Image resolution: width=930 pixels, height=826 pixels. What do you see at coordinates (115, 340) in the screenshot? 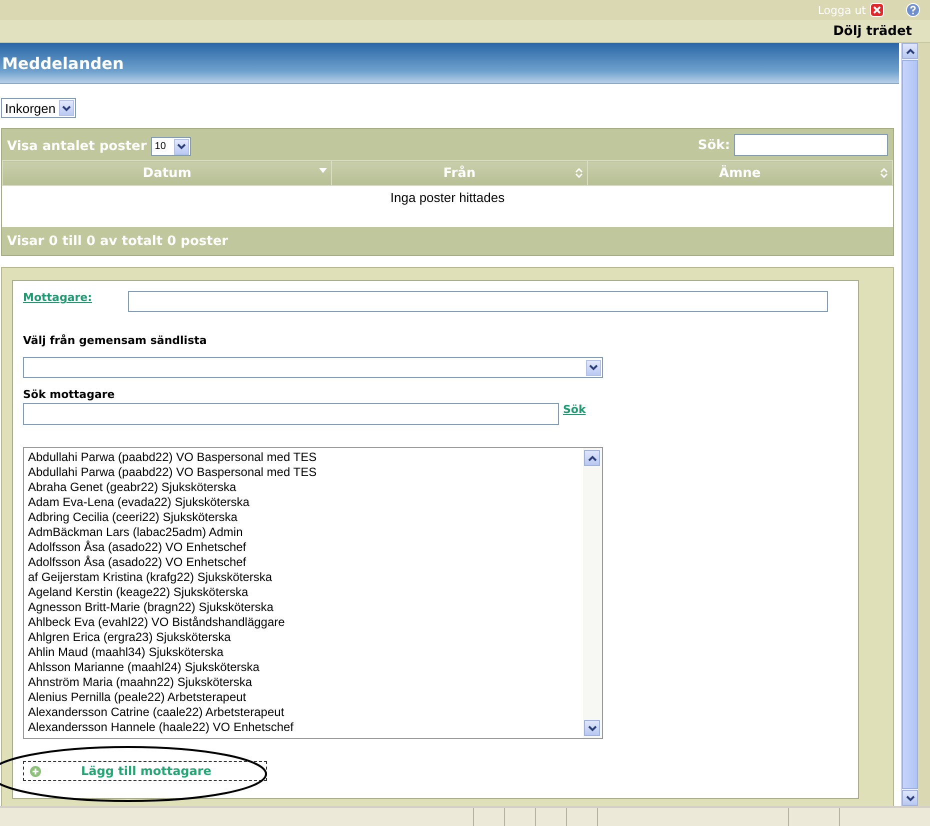
I see `mailing-list-label: Välj från gemensam sändlista` at bounding box center [115, 340].